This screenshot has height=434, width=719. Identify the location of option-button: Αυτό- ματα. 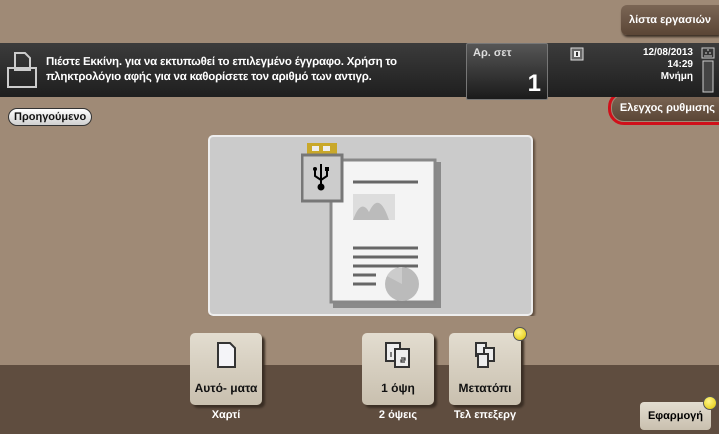
(226, 369).